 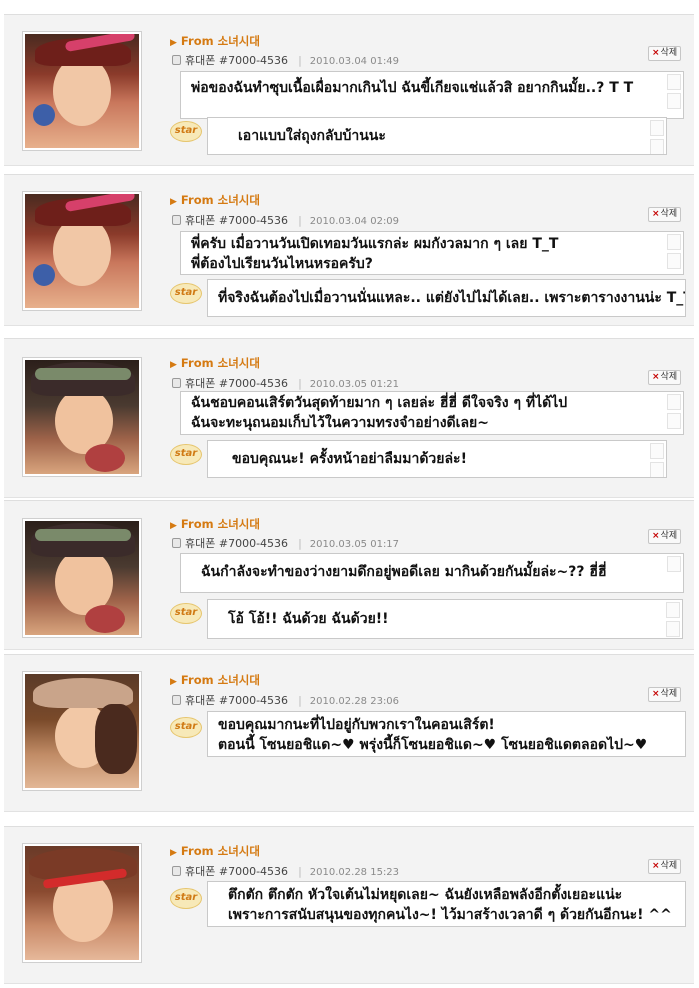 I want to click on post-meta: 휴대폰 #7000-4536 | 2010.03.05 01:17, so click(x=285, y=543).